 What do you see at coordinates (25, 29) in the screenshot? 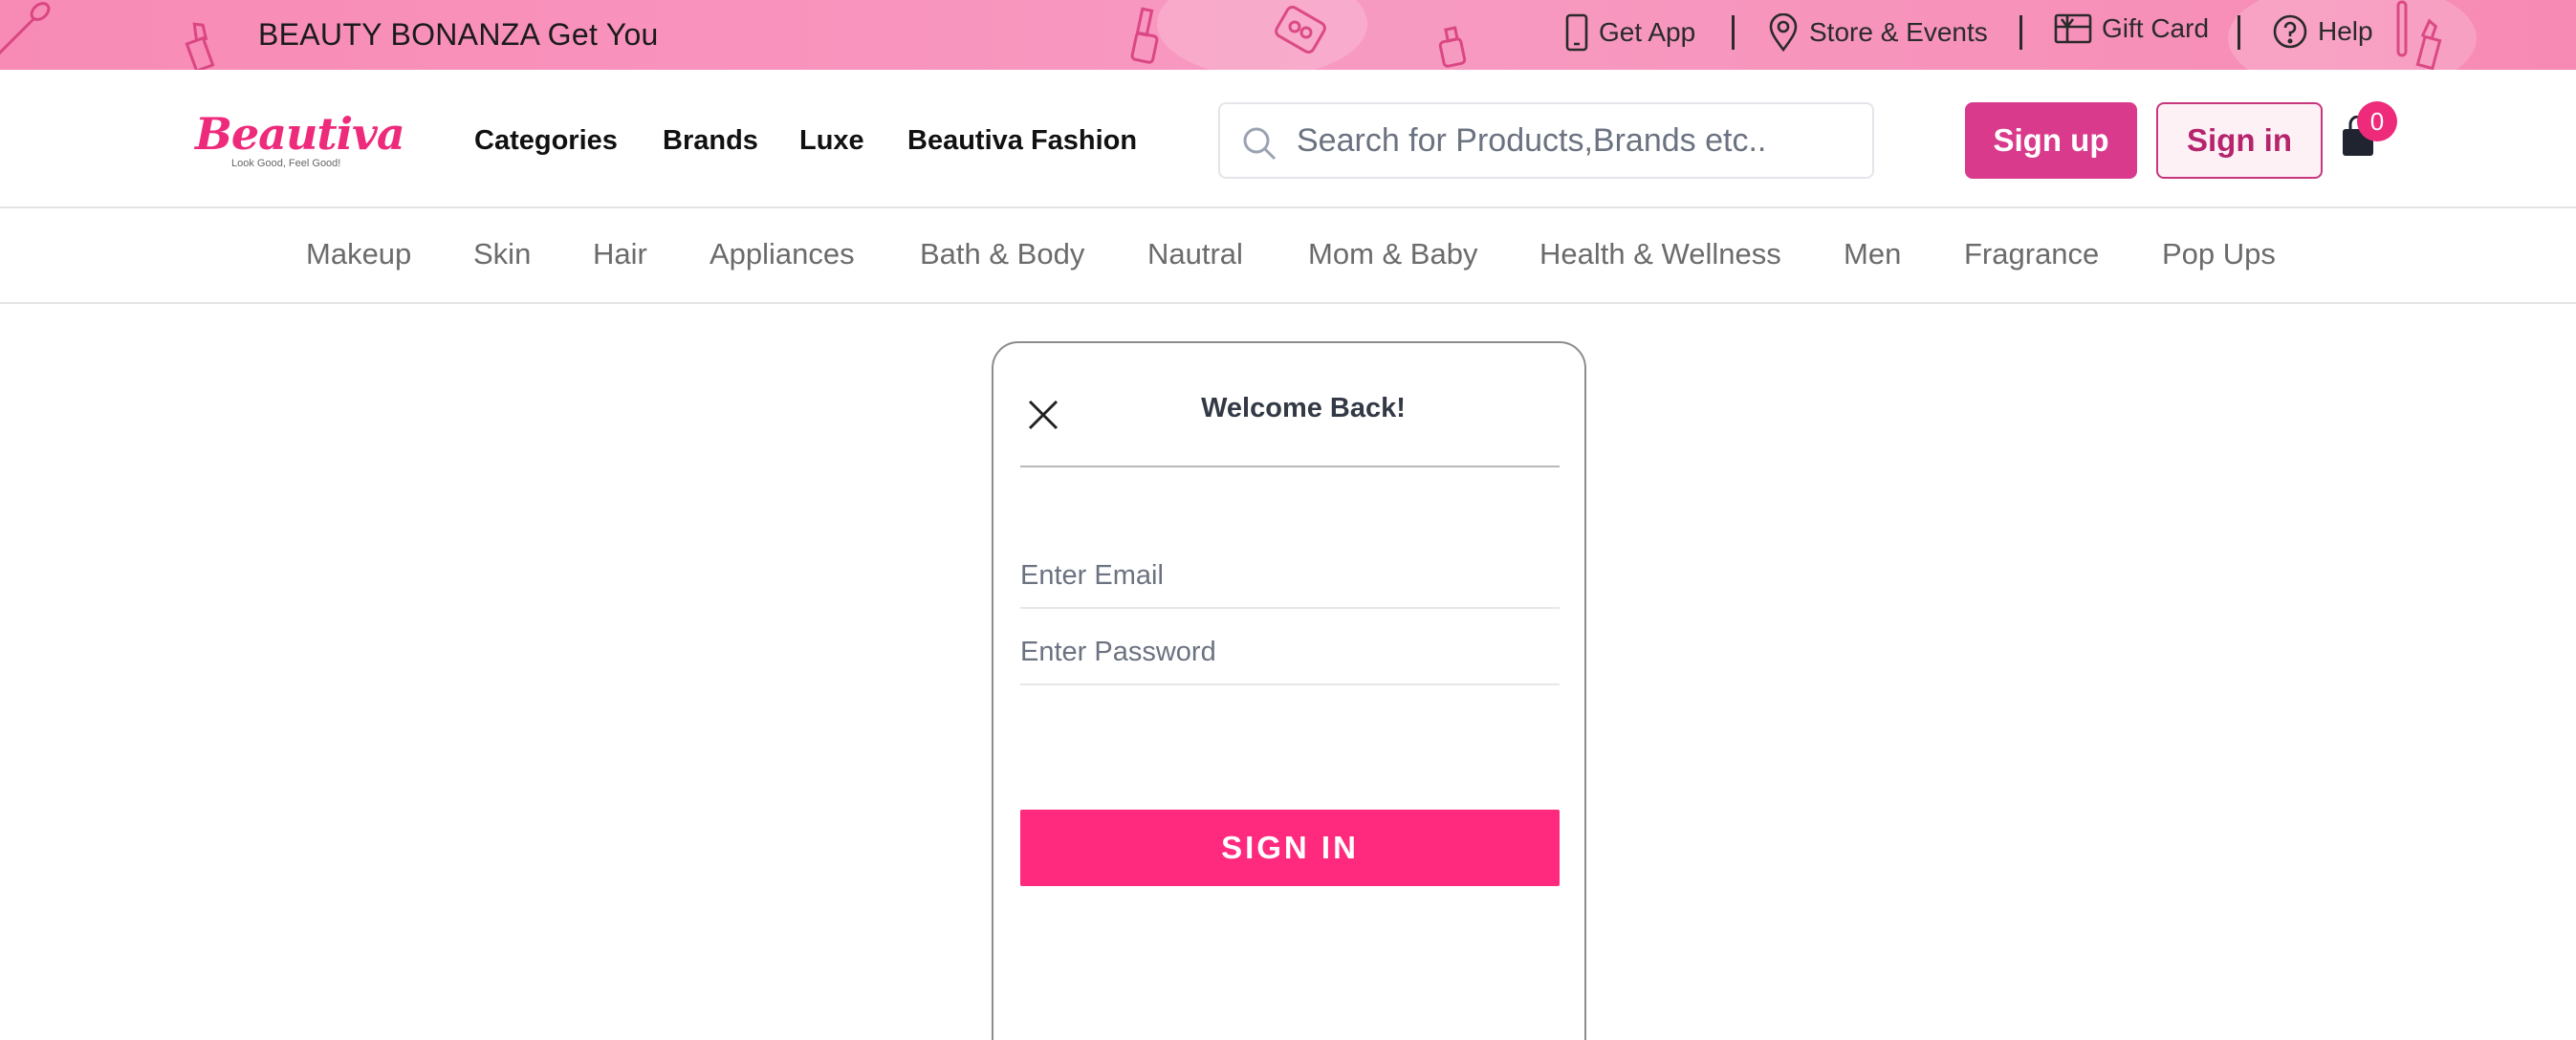
I see `makeup-brush-icon` at bounding box center [25, 29].